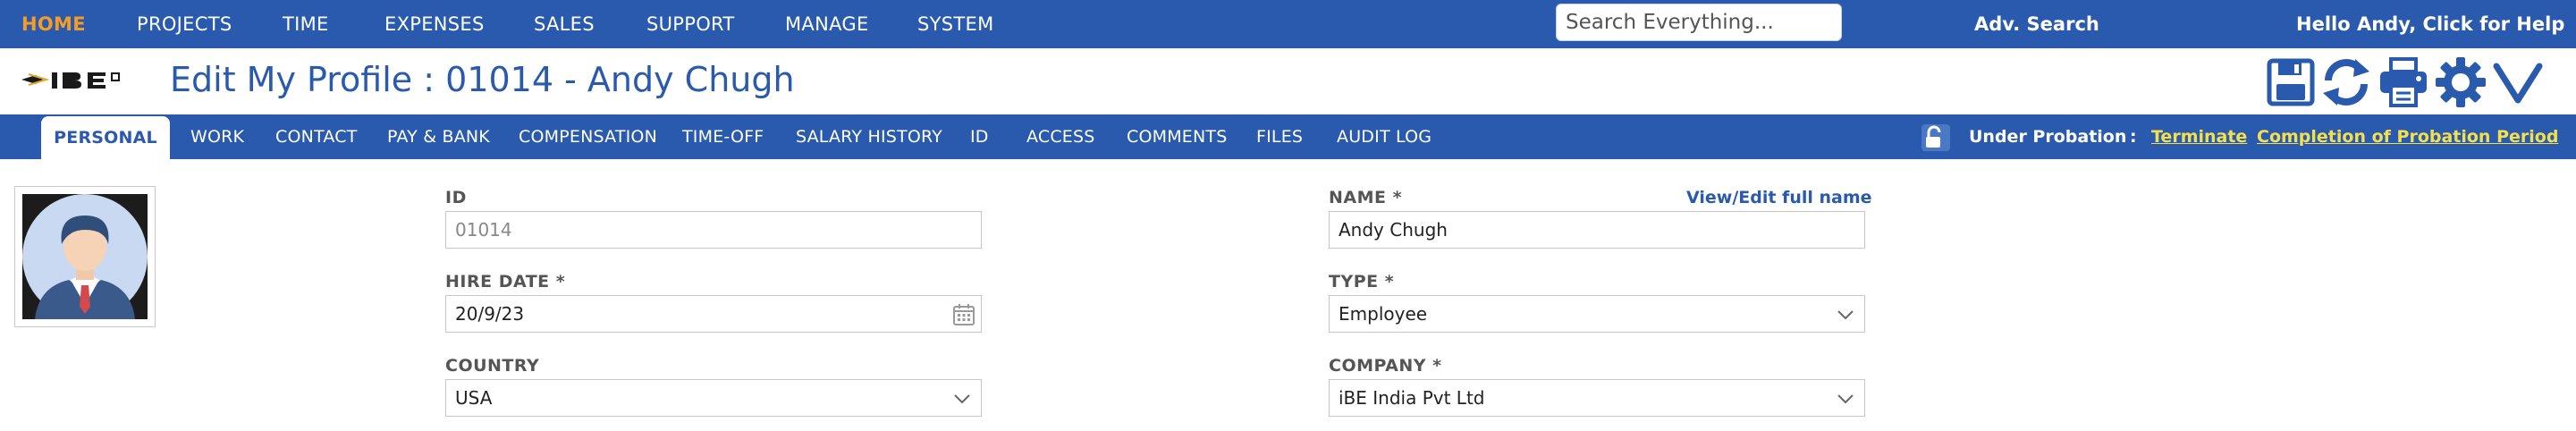 The width and height of the screenshot is (2576, 431). What do you see at coordinates (2407, 137) in the screenshot?
I see `complete-probation-link: Completion of Probation Period` at bounding box center [2407, 137].